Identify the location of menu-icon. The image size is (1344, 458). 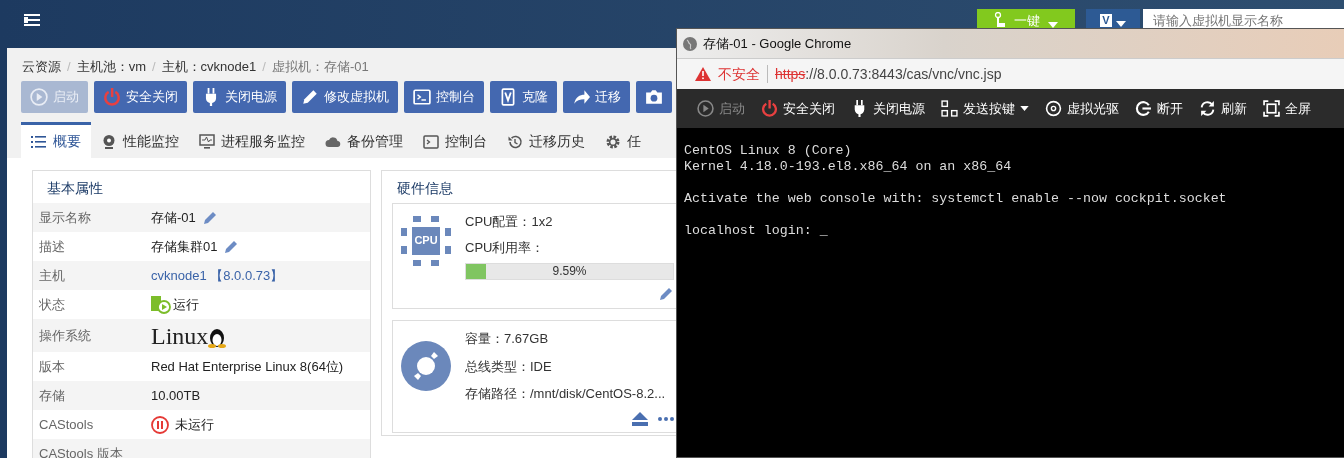
(32, 20).